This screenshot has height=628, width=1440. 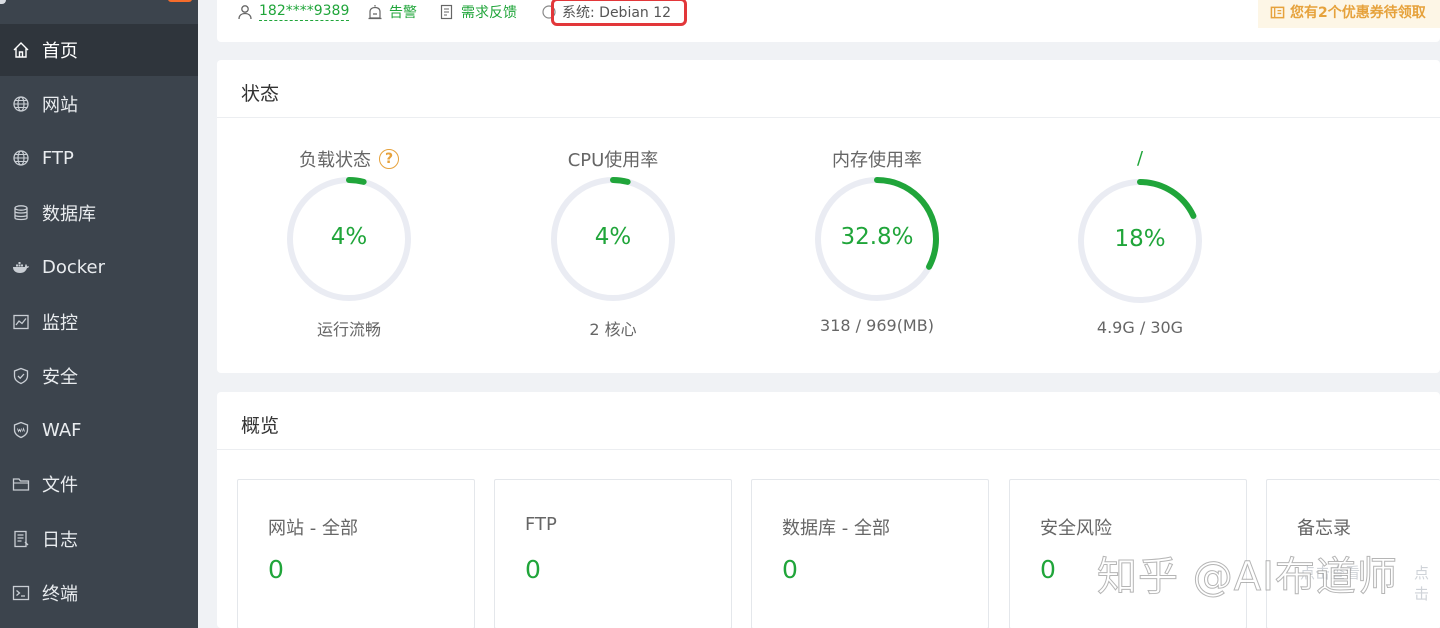 What do you see at coordinates (74, 267) in the screenshot?
I see `sidebar-item-label: Docker` at bounding box center [74, 267].